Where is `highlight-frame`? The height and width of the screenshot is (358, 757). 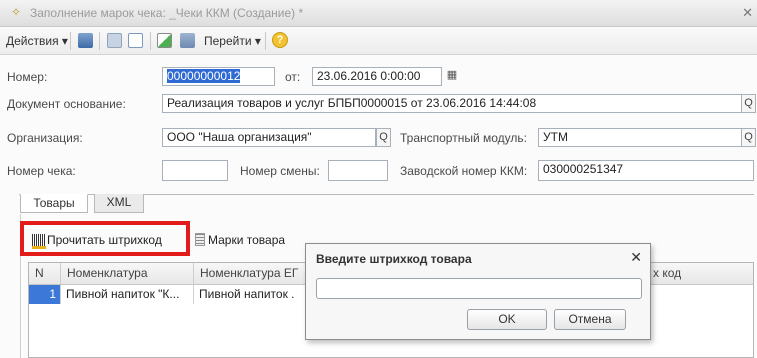 highlight-frame is located at coordinates (105, 238).